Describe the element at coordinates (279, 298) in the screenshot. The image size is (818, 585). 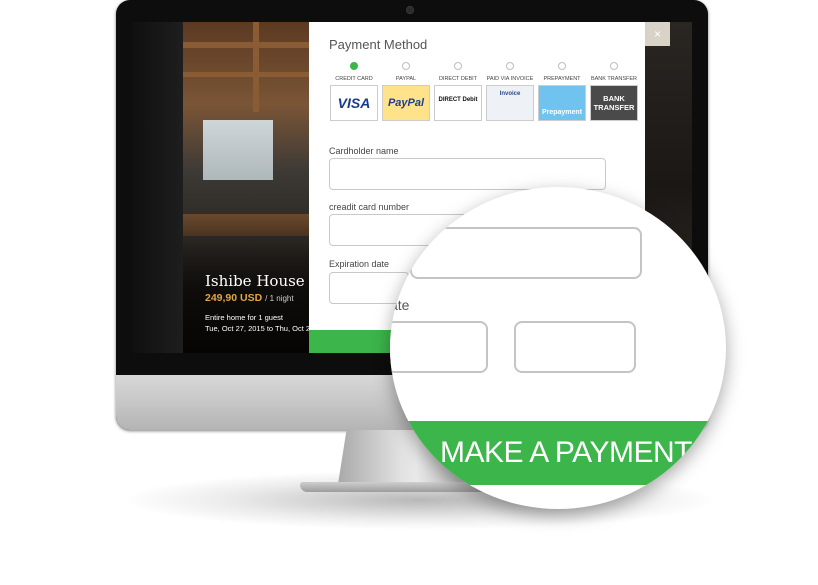
I see `listing-price-unit: / 1 night` at that location.